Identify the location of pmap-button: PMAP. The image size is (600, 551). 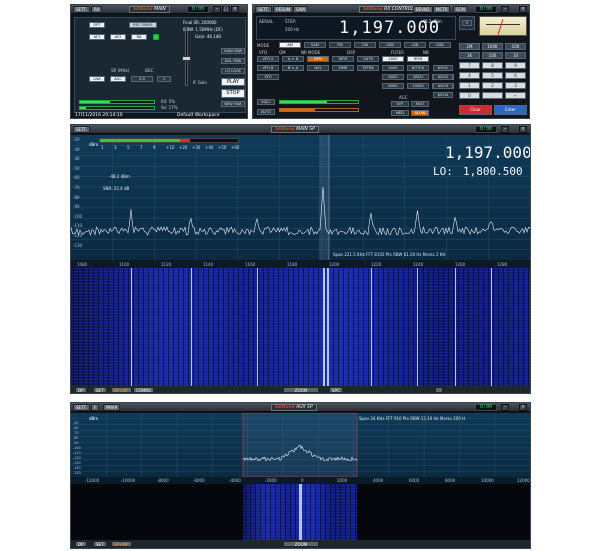
(112, 407).